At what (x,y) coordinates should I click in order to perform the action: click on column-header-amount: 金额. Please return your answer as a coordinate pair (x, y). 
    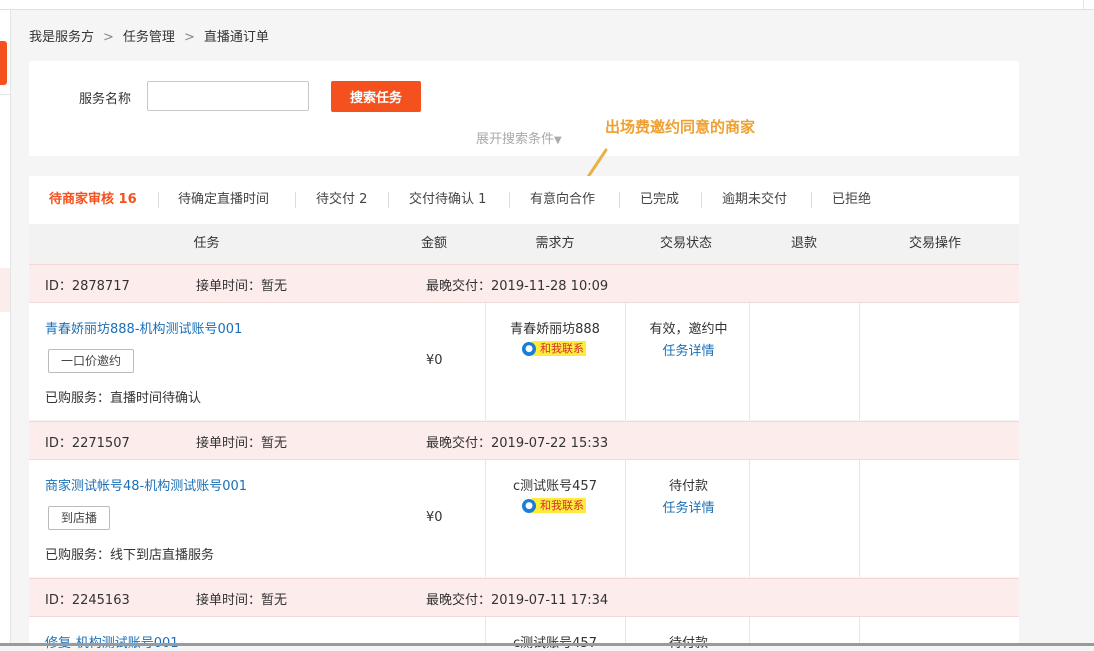
    Looking at the image, I should click on (433, 243).